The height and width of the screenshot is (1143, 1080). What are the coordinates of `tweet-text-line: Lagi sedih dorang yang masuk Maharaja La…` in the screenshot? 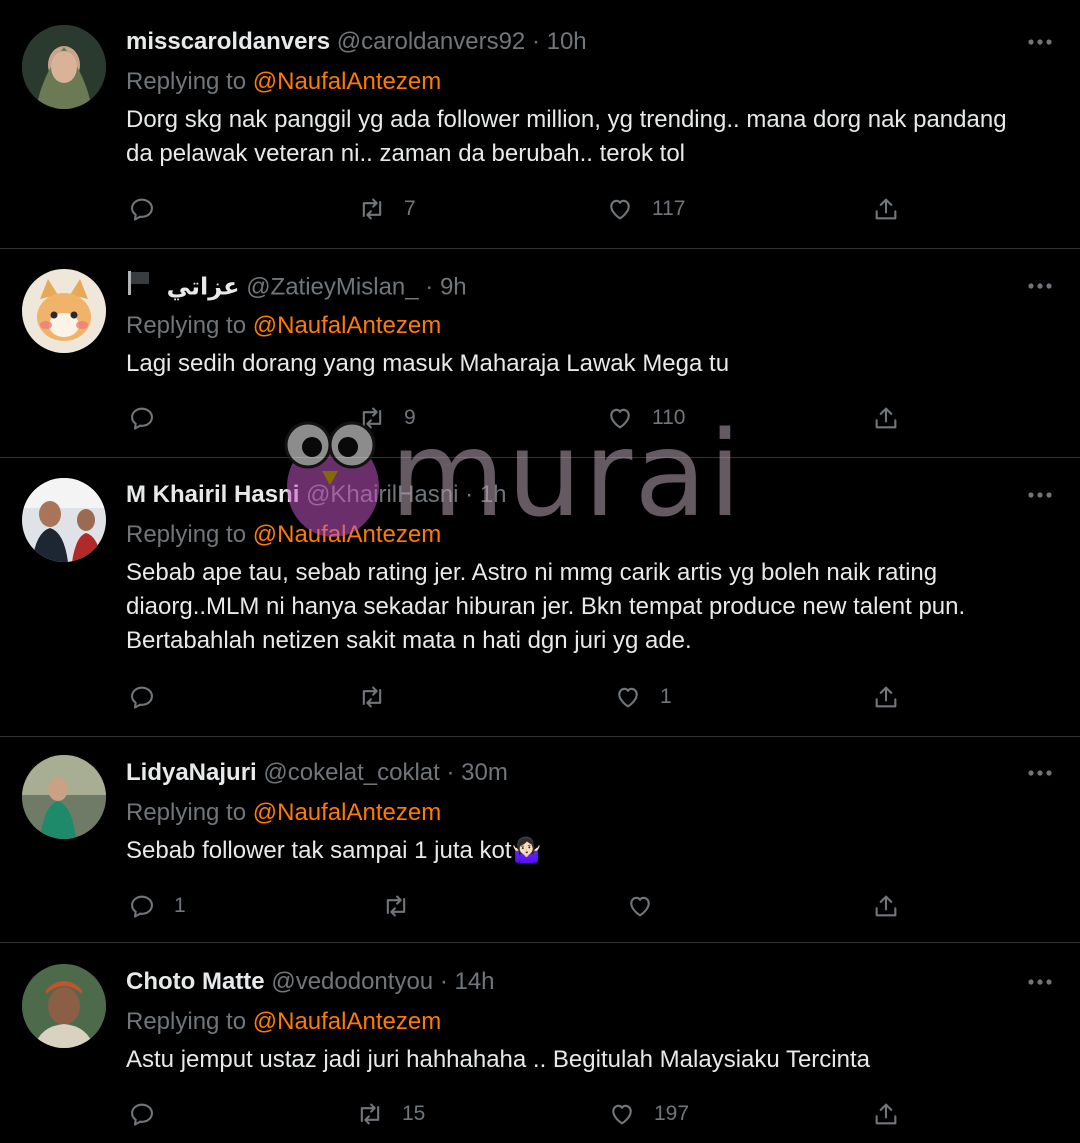 It's located at (428, 363).